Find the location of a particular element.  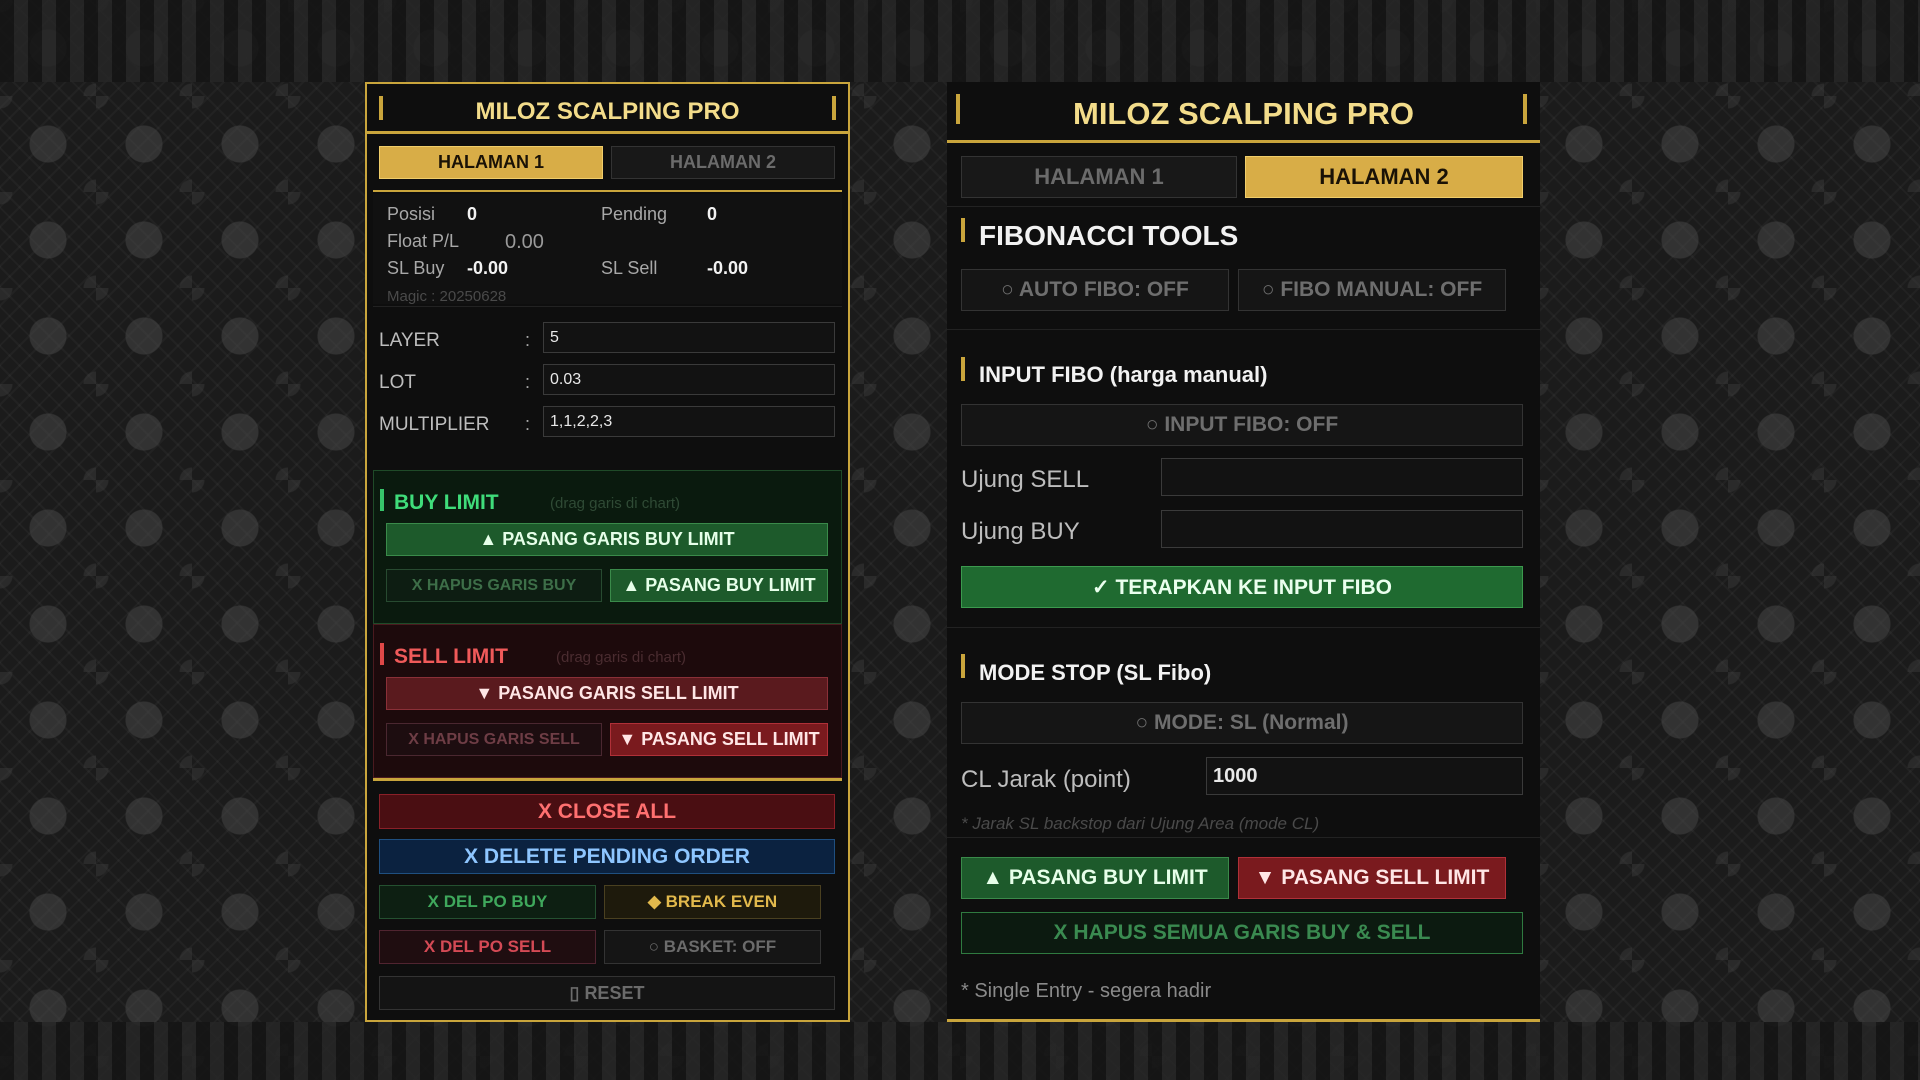

multiplier-colon: : is located at coordinates (528, 424).